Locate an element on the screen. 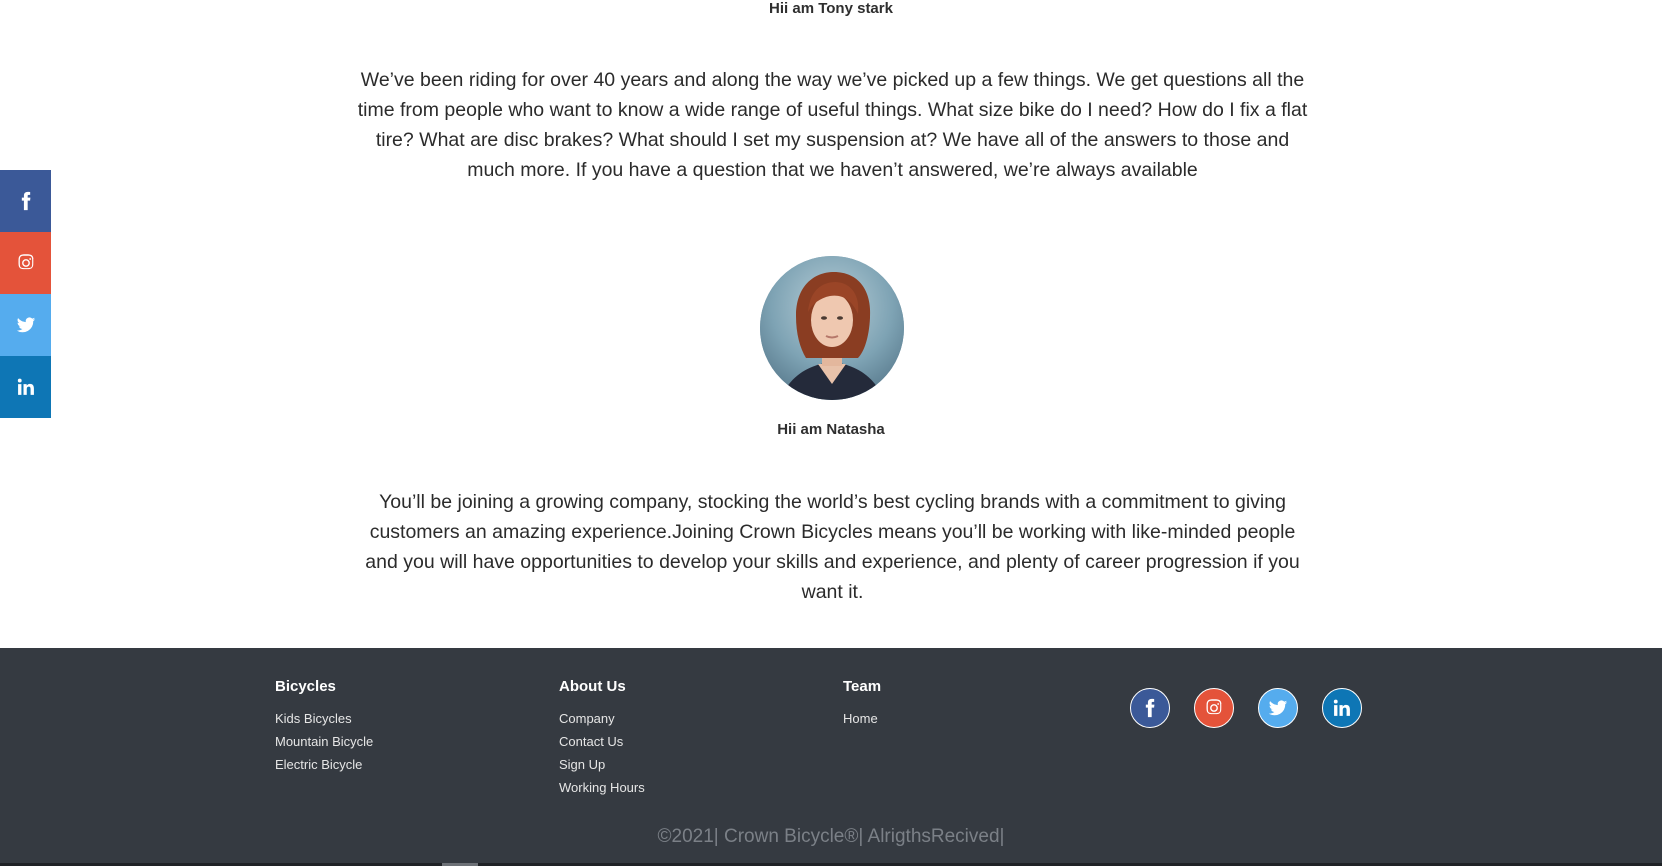  facebook-icon is located at coordinates (1150, 708).